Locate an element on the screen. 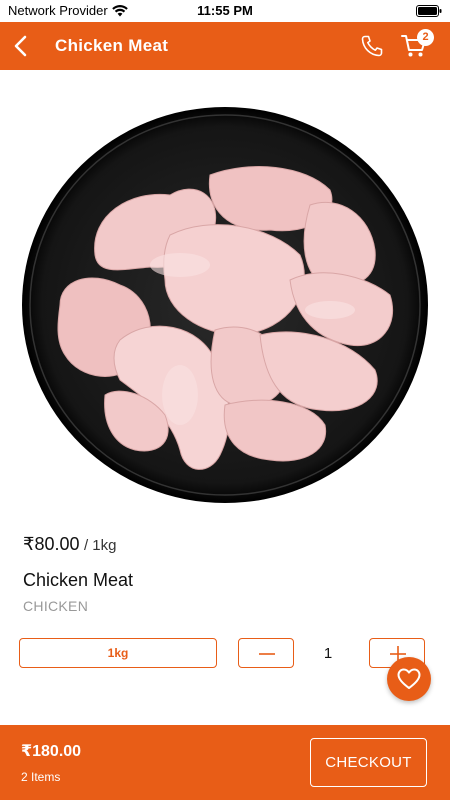  heart-icon is located at coordinates (409, 678).